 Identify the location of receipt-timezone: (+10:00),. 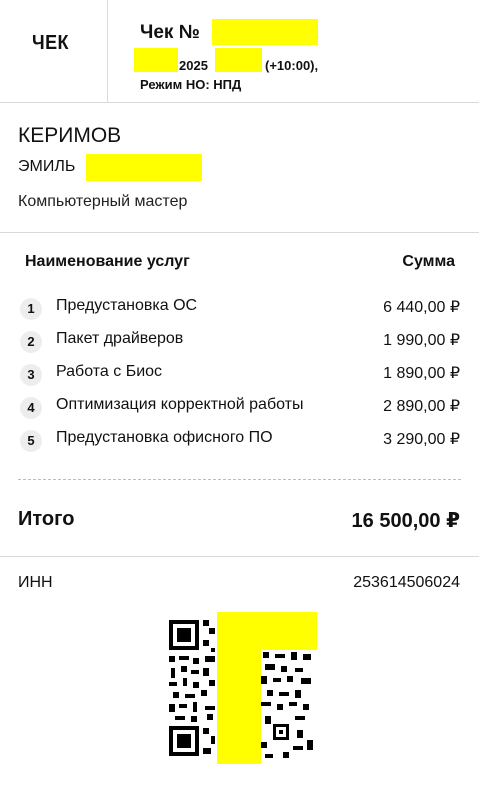
(292, 65).